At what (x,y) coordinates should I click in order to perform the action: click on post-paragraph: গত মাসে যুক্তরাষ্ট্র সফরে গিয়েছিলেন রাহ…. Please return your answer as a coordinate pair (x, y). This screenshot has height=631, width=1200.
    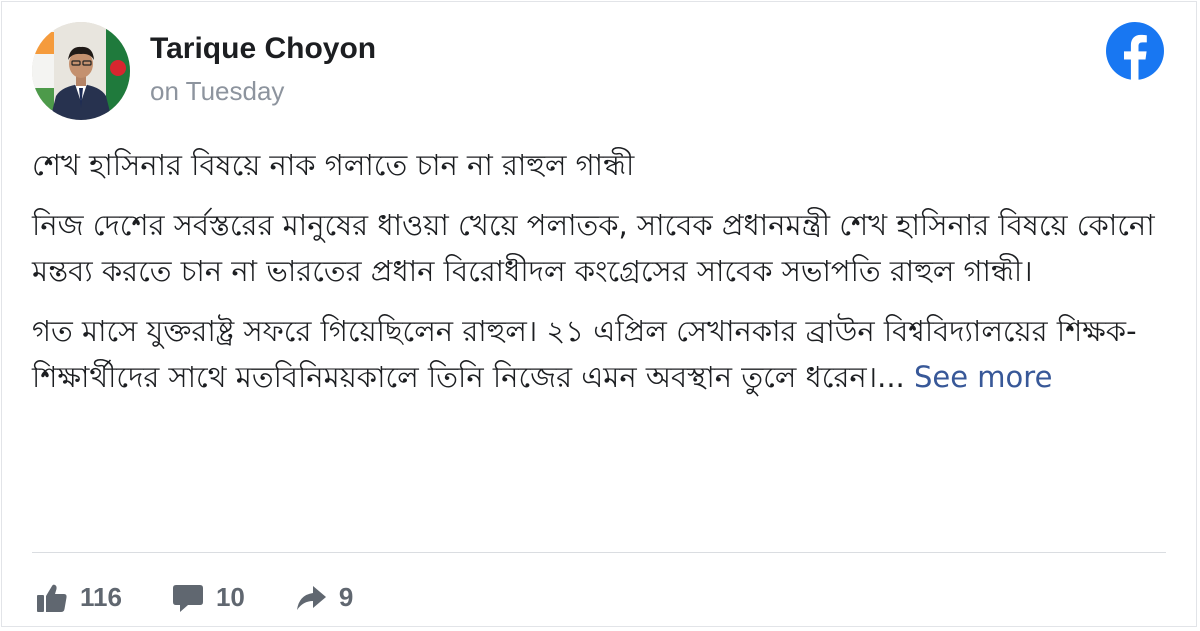
    Looking at the image, I should click on (602, 354).